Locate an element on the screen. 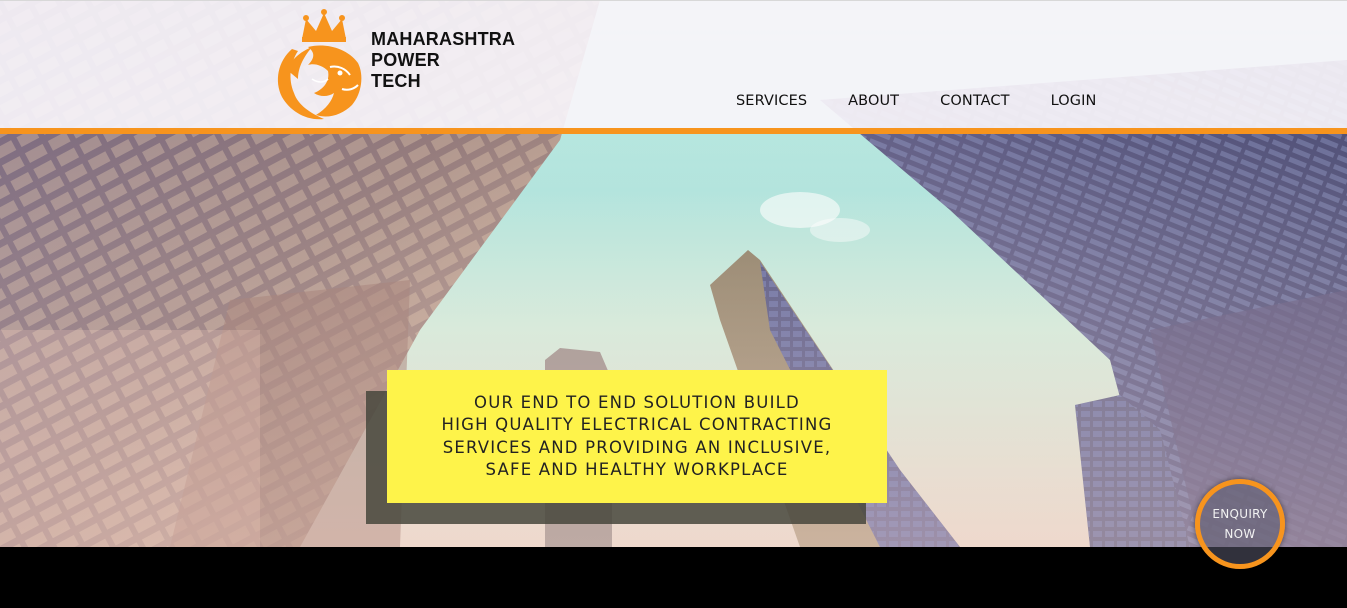 Image resolution: width=1347 pixels, height=608 pixels. enquiry-now-button: ENQUIRY NOW is located at coordinates (1240, 524).